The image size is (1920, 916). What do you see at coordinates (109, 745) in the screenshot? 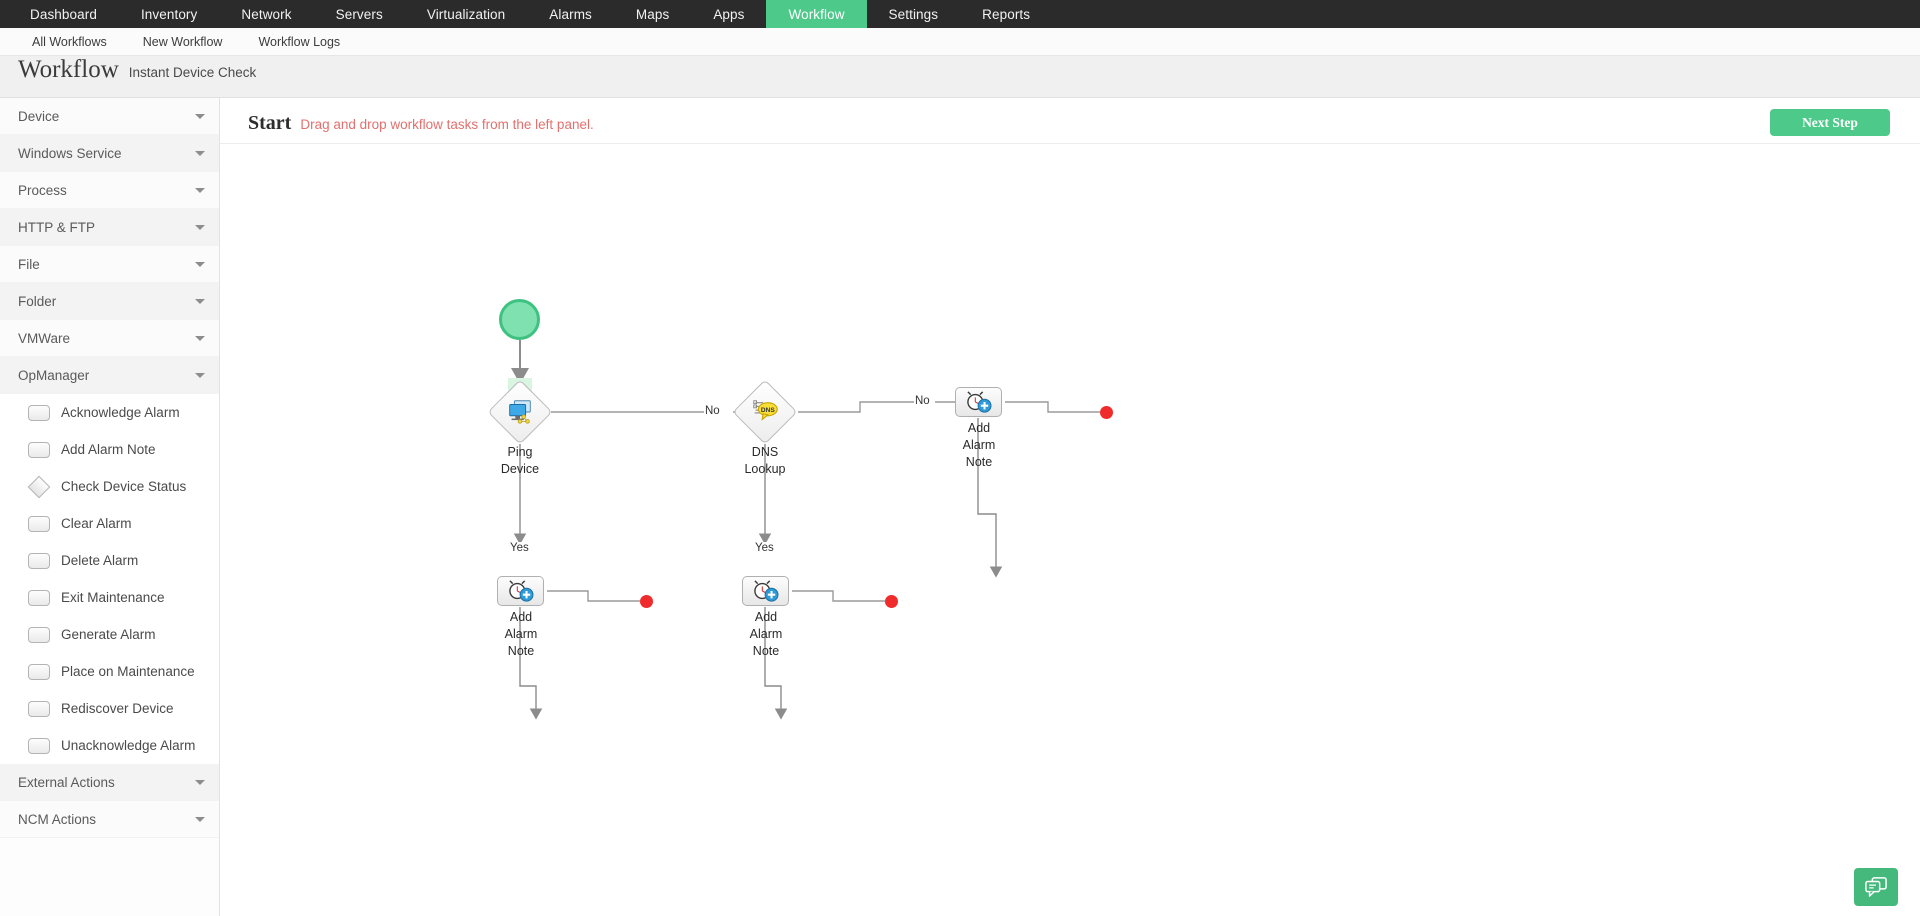
I see `palette-task-unacknowledge-alarm: Unacknowledge Alarm` at bounding box center [109, 745].